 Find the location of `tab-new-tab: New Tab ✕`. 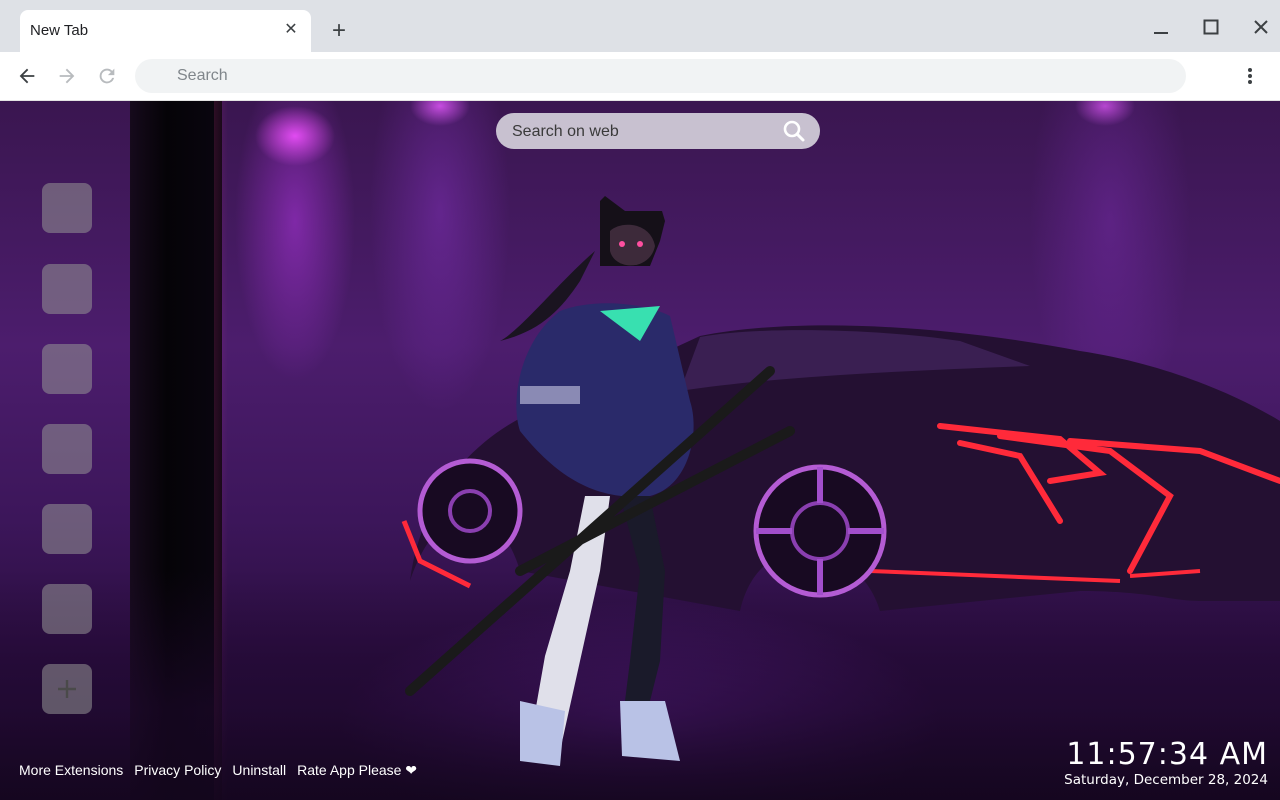

tab-new-tab: New Tab ✕ is located at coordinates (165, 31).